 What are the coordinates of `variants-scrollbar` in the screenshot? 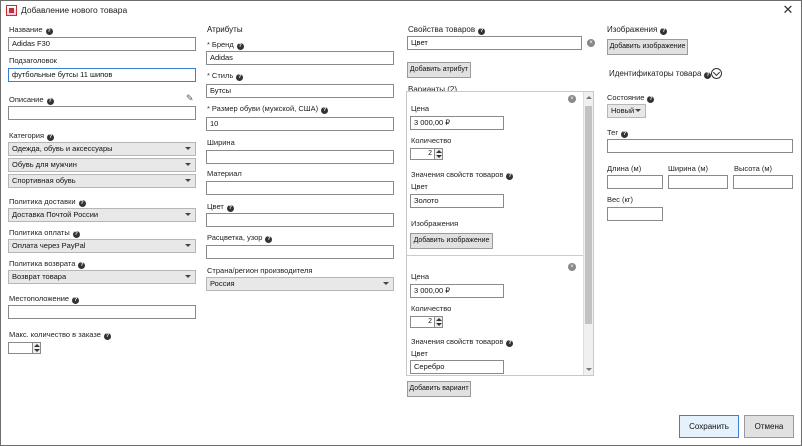 It's located at (588, 233).